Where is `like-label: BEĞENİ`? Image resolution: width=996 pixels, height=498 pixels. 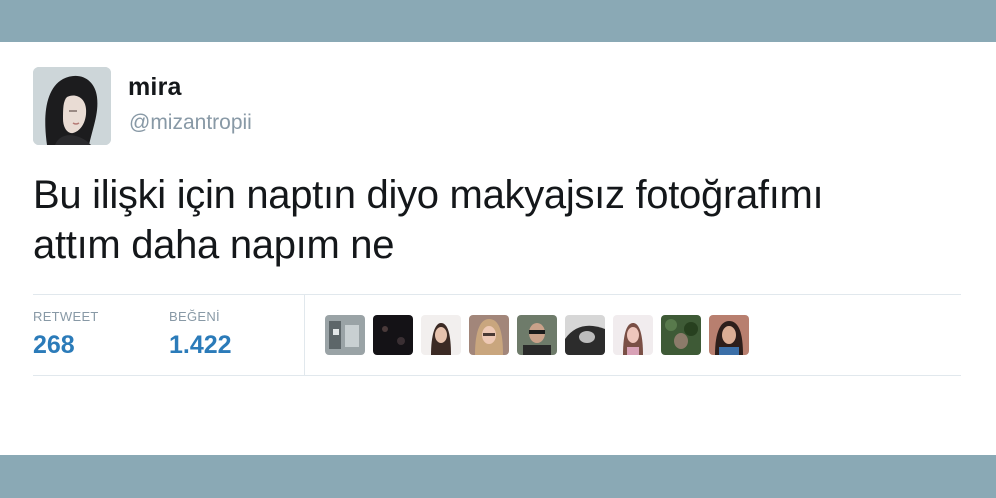 like-label: BEĞENİ is located at coordinates (194, 316).